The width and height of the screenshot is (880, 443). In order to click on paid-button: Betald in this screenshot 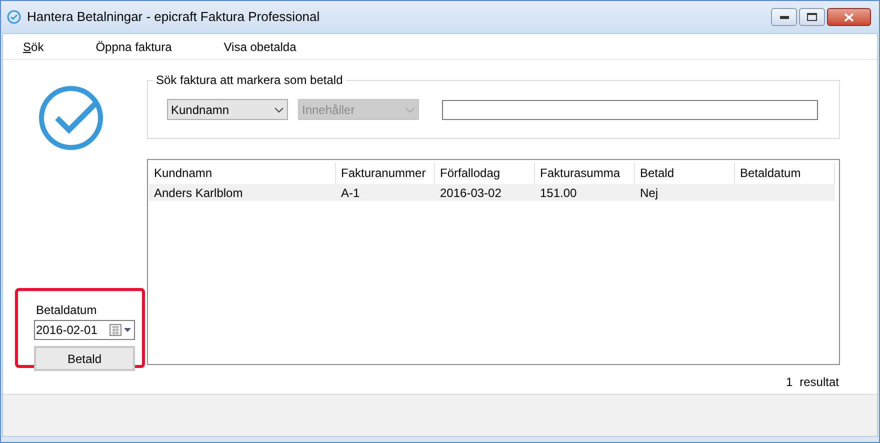, I will do `click(84, 358)`.